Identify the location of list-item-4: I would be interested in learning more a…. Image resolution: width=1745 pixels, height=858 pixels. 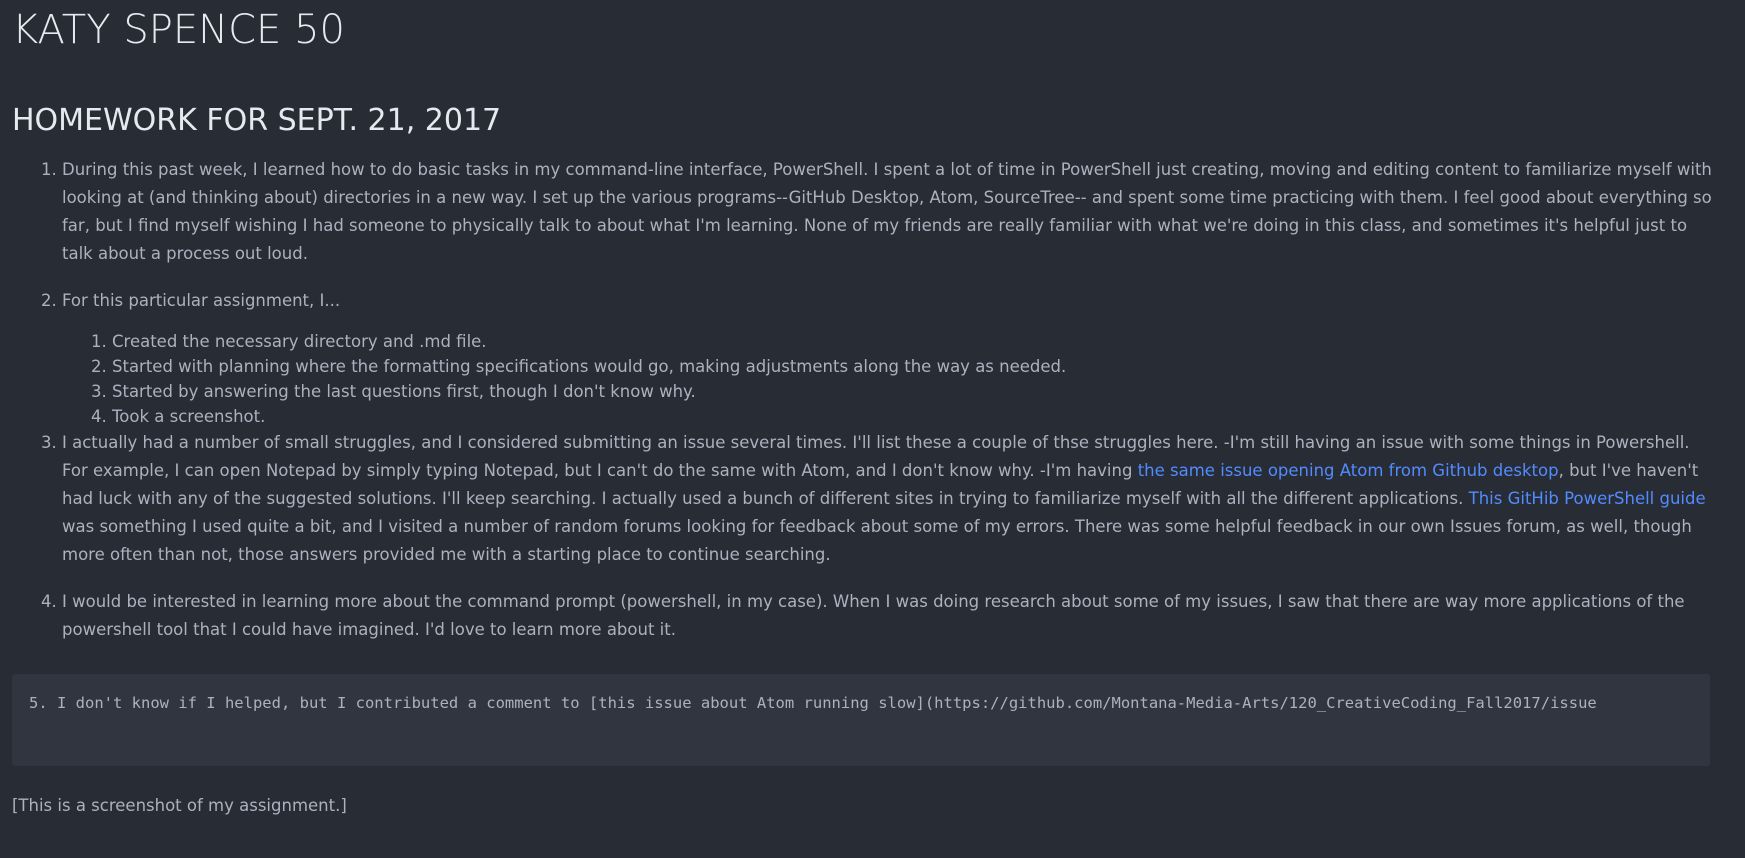
(887, 616).